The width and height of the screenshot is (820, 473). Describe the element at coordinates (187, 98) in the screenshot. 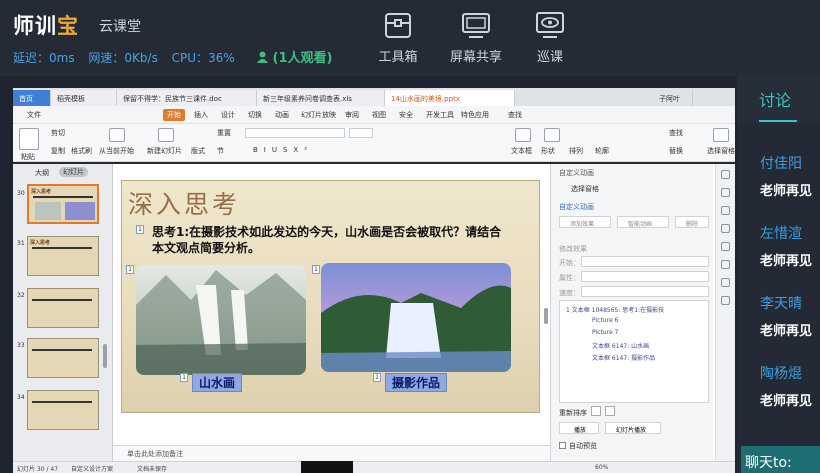

I see `tab-doc: 保留不得学：民族节三课件.doc` at that location.